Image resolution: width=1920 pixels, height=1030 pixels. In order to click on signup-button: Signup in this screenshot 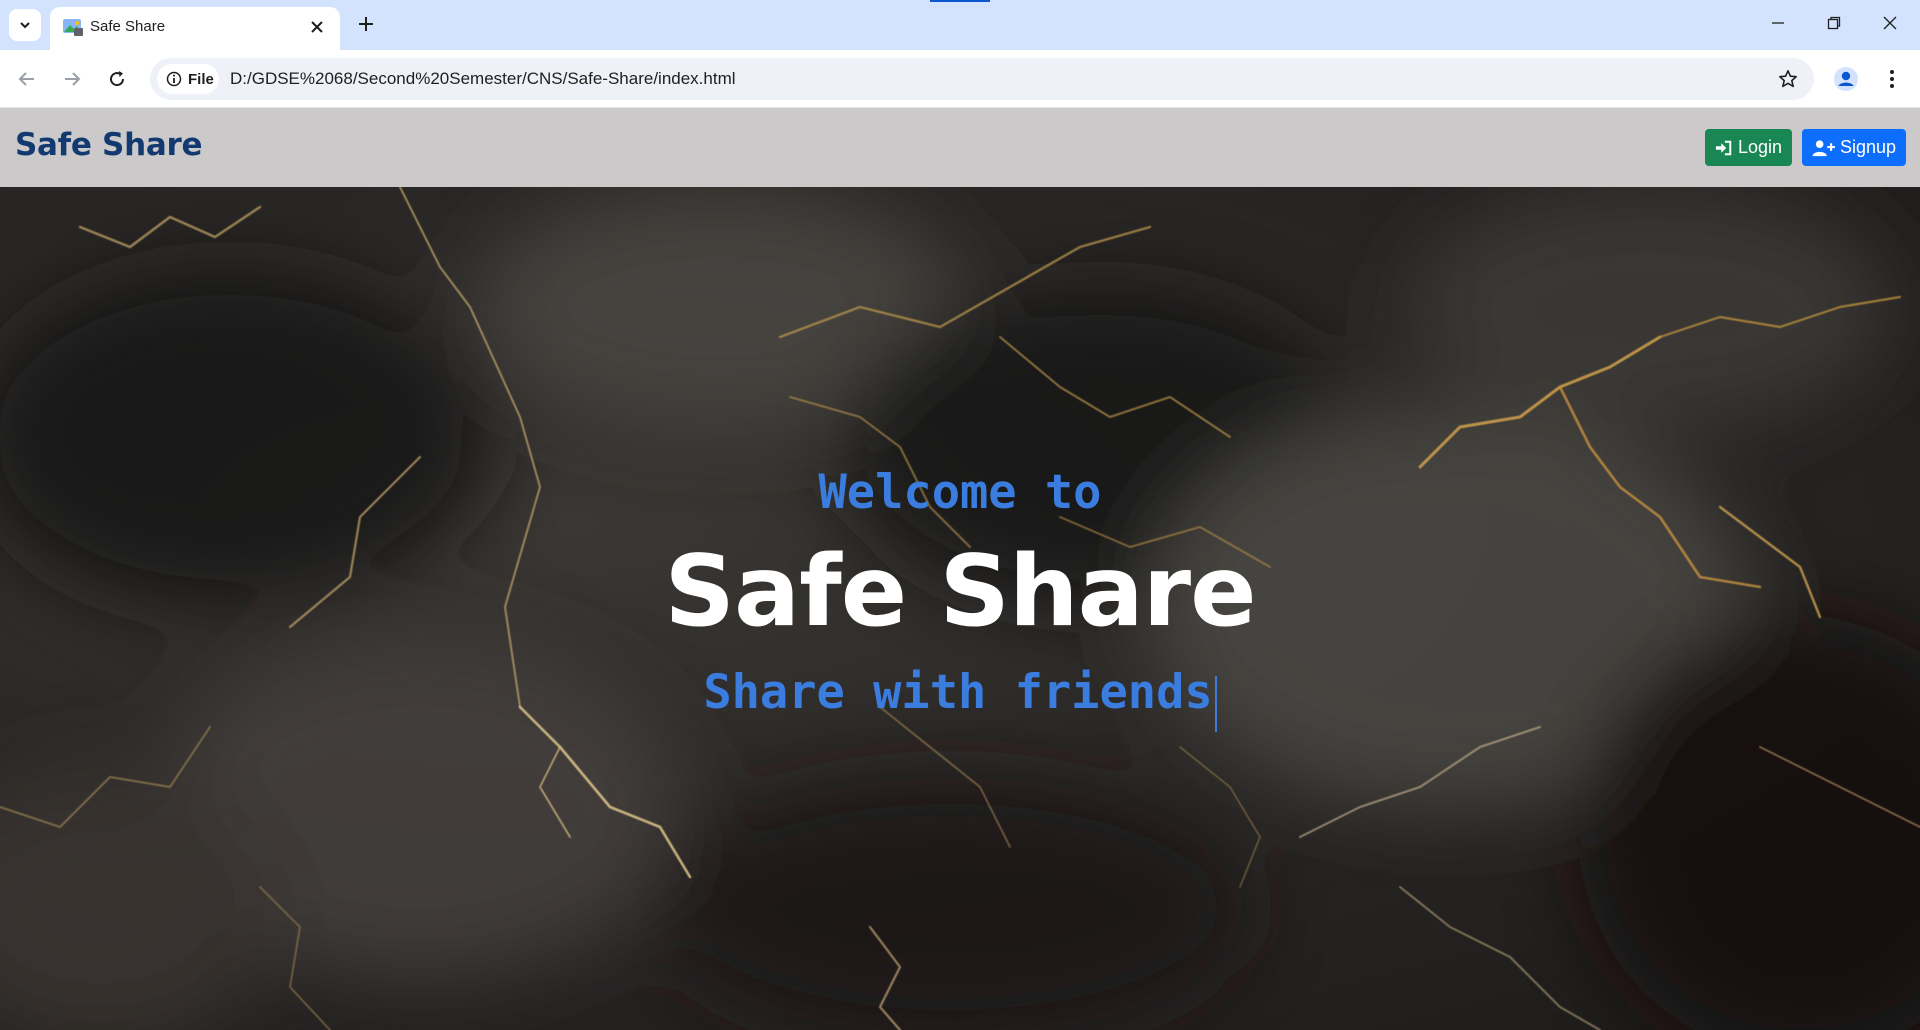, I will do `click(1854, 147)`.